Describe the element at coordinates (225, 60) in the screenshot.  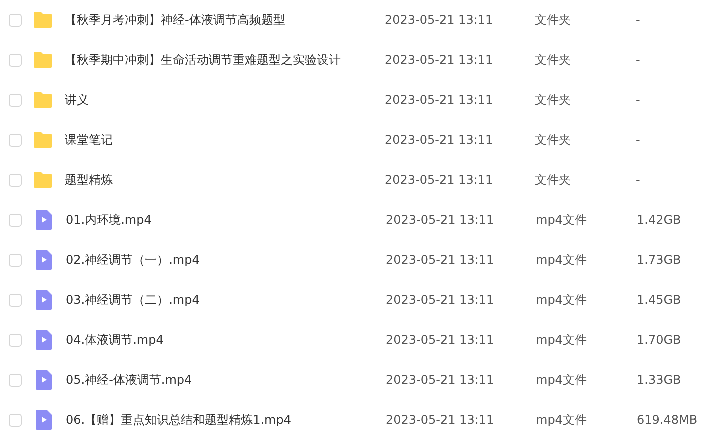
I see `file-name: 【秋季期中冲刺】生命活动调节重难题型之实验设计` at that location.